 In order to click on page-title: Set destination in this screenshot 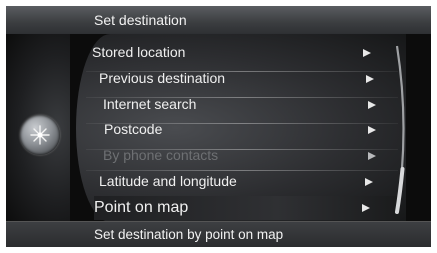, I will do `click(140, 20)`.